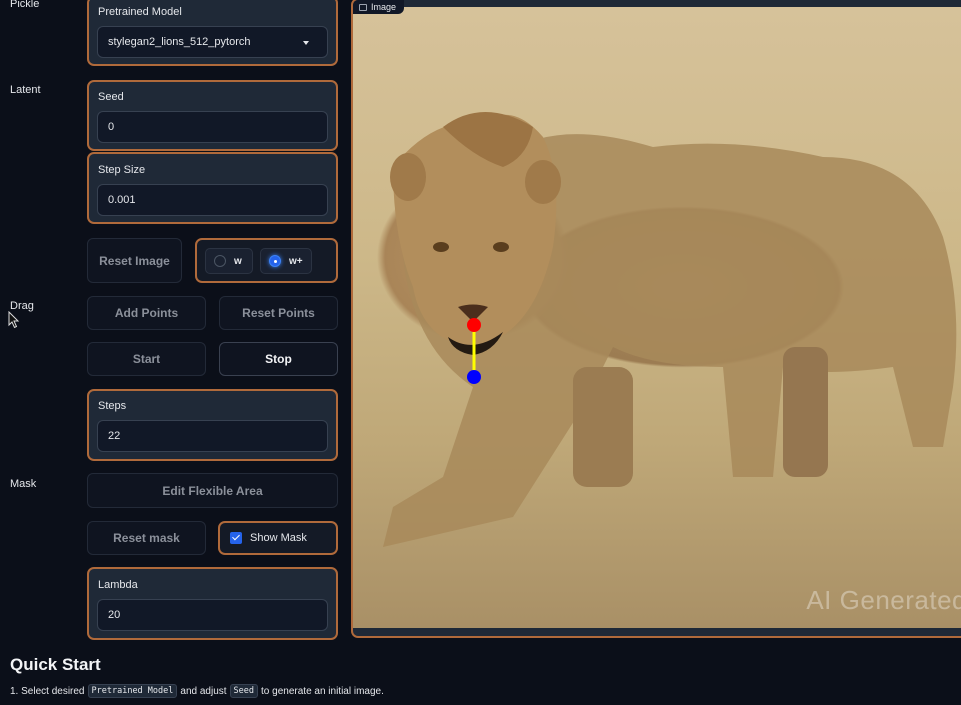 The width and height of the screenshot is (961, 705). I want to click on step-size-block: Step Size 0.001, so click(212, 188).